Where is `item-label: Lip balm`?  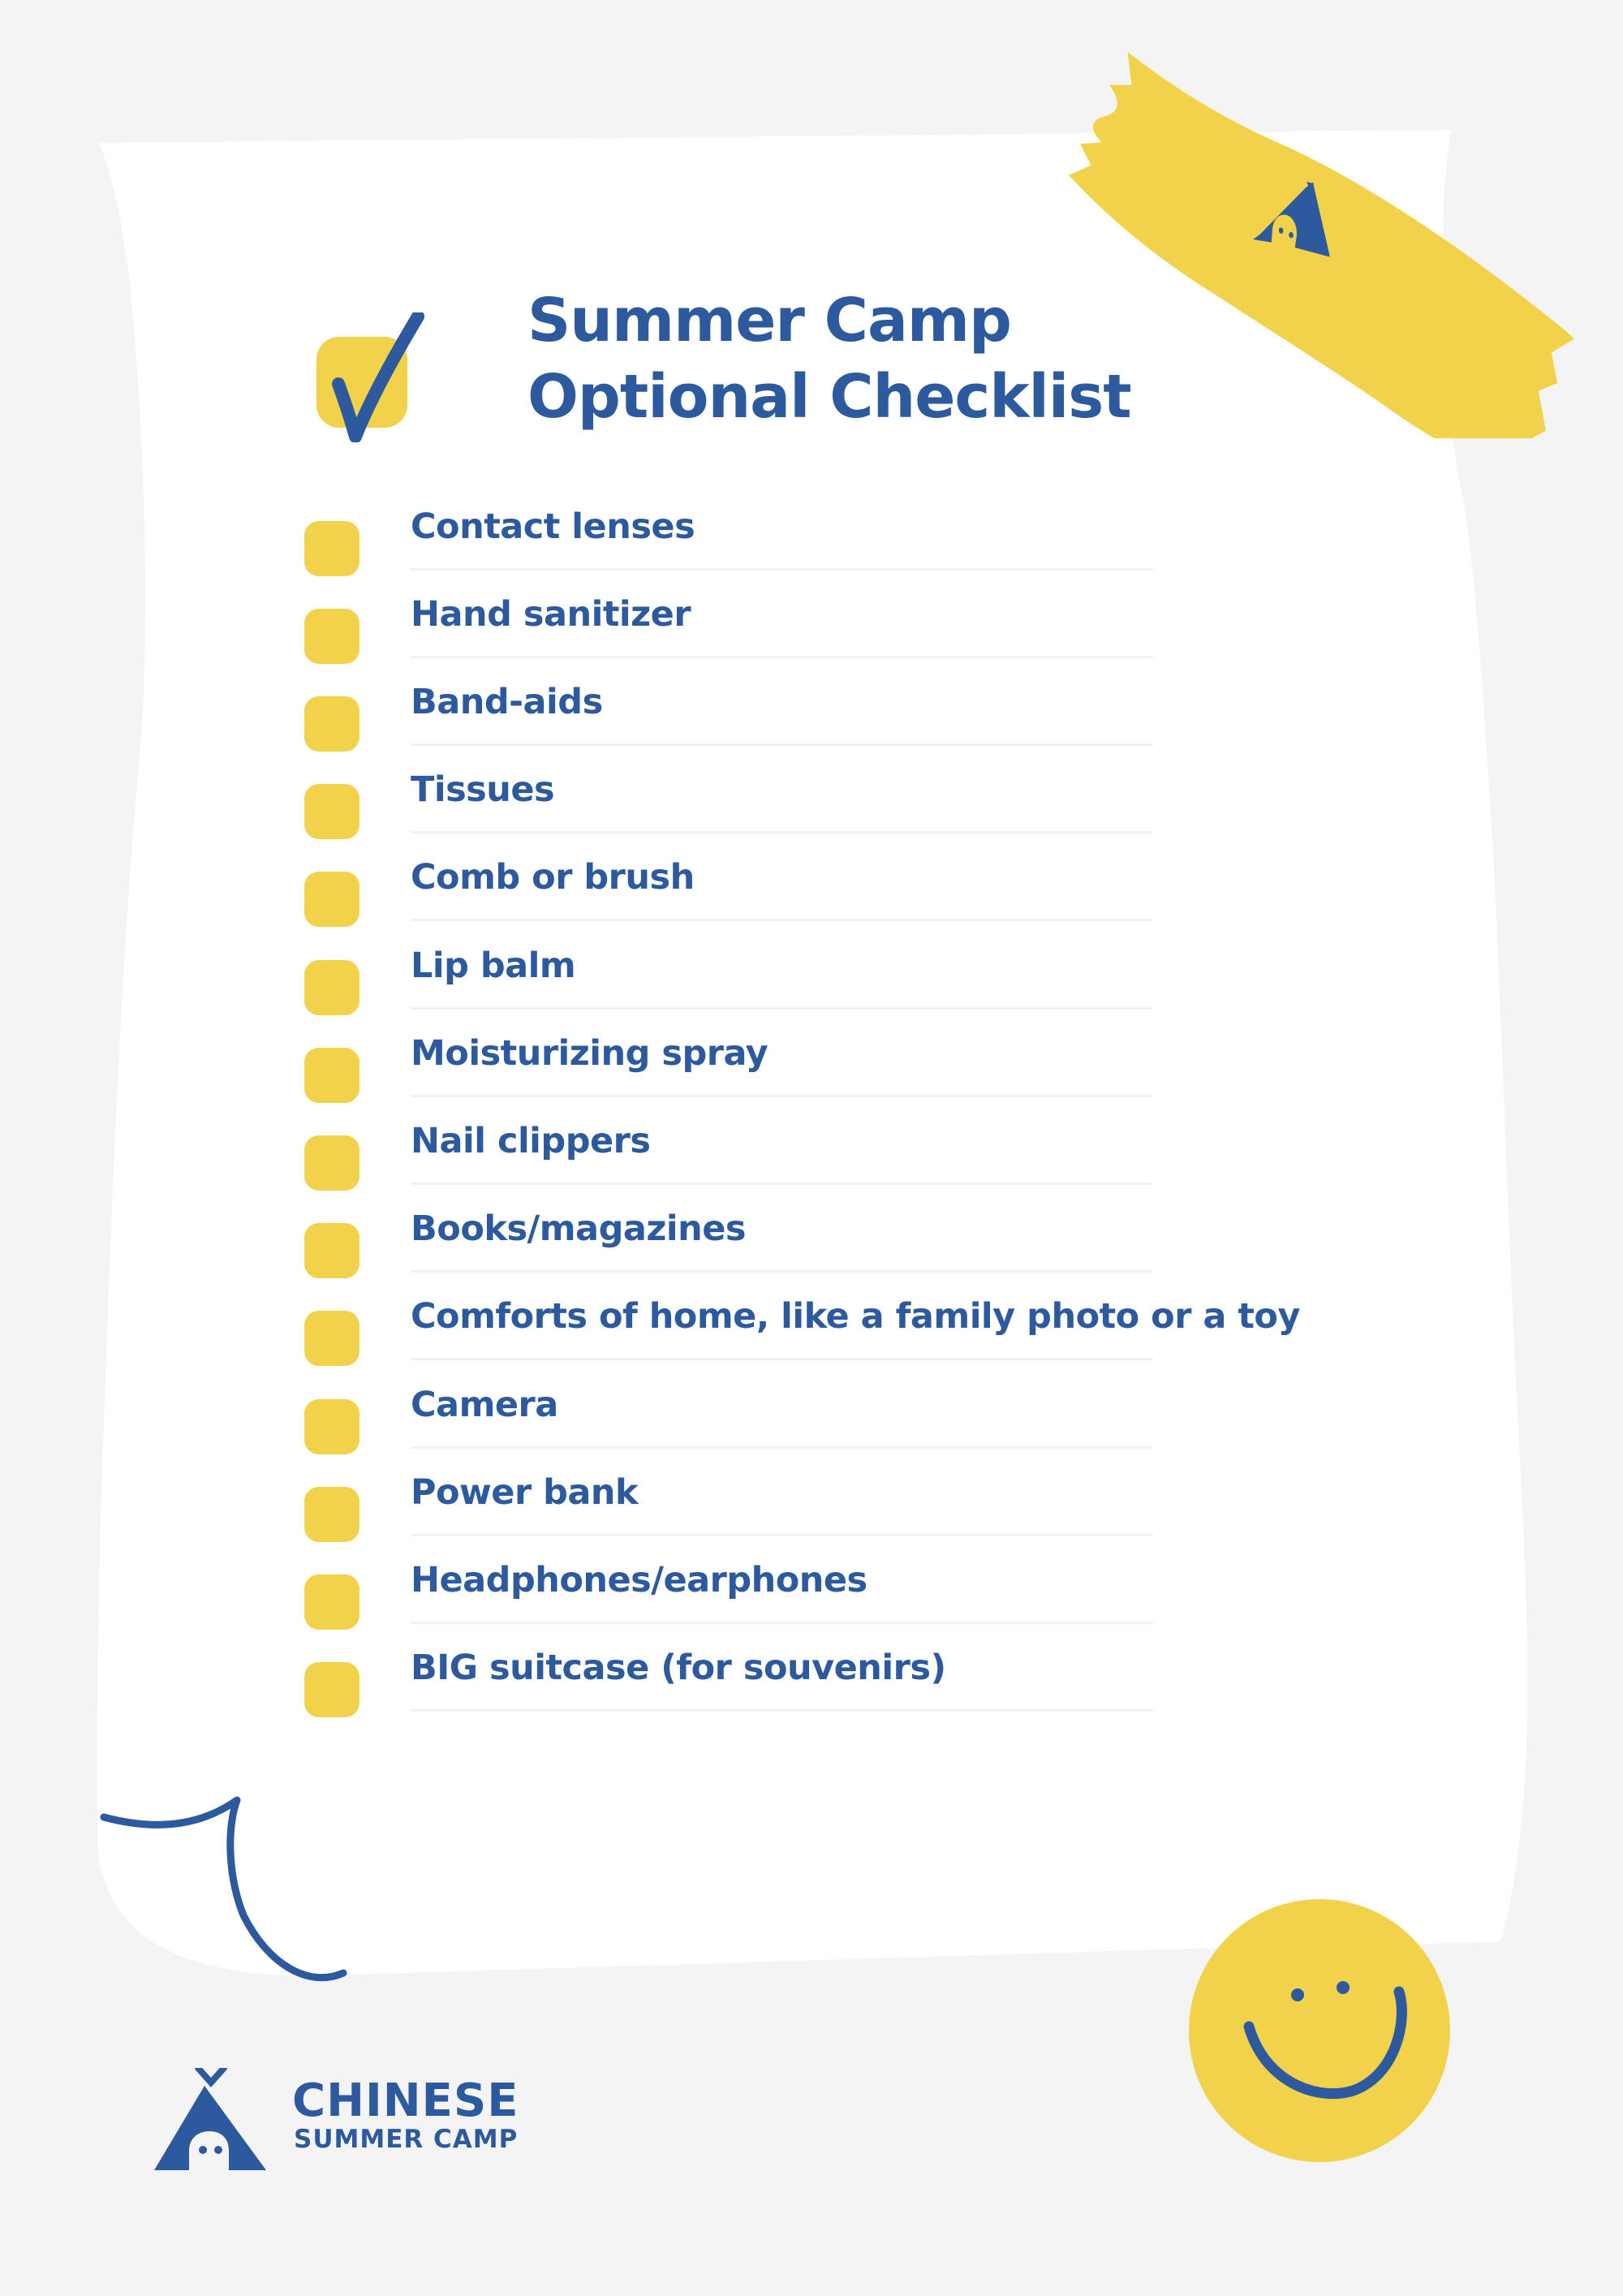
item-label: Lip balm is located at coordinates (493, 966).